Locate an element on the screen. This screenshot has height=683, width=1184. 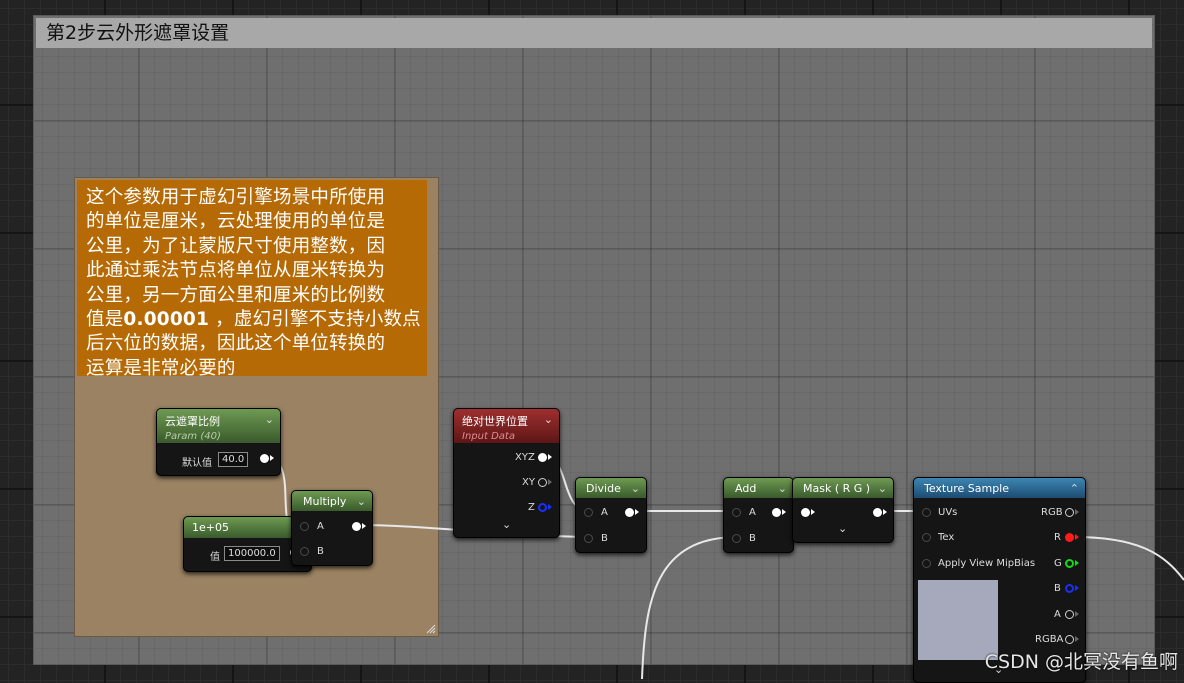
pin-label: XYZ is located at coordinates (525, 457).